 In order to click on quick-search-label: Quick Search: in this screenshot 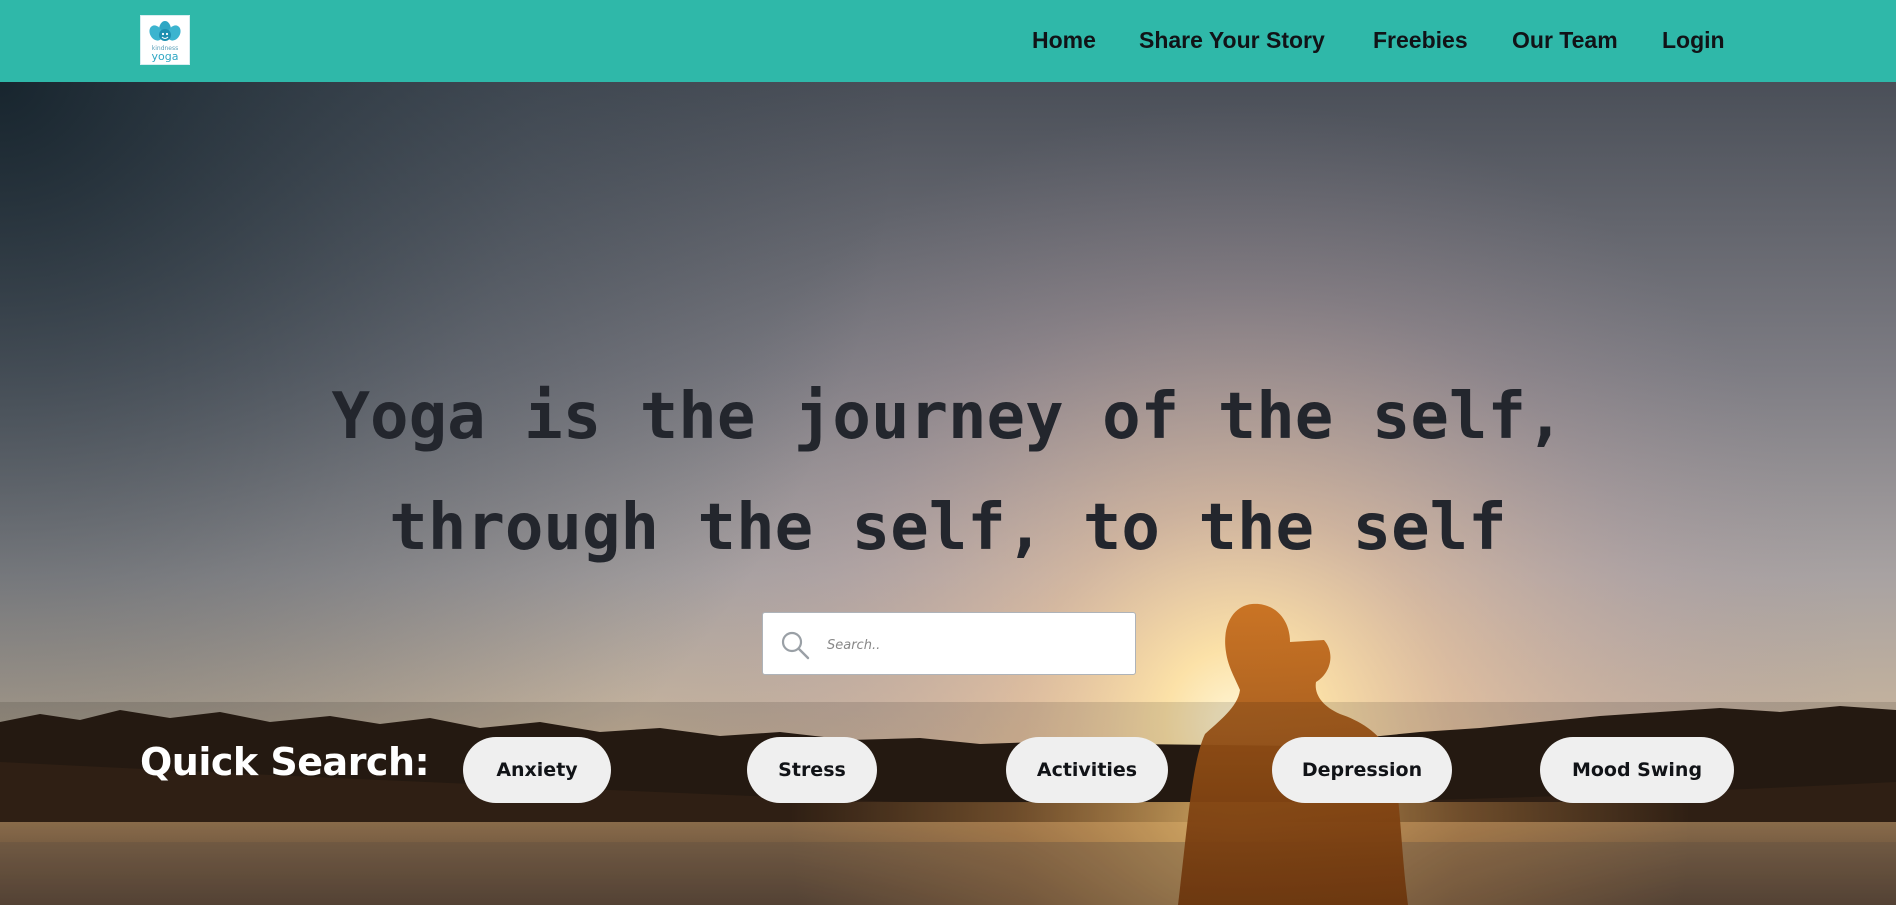, I will do `click(285, 762)`.